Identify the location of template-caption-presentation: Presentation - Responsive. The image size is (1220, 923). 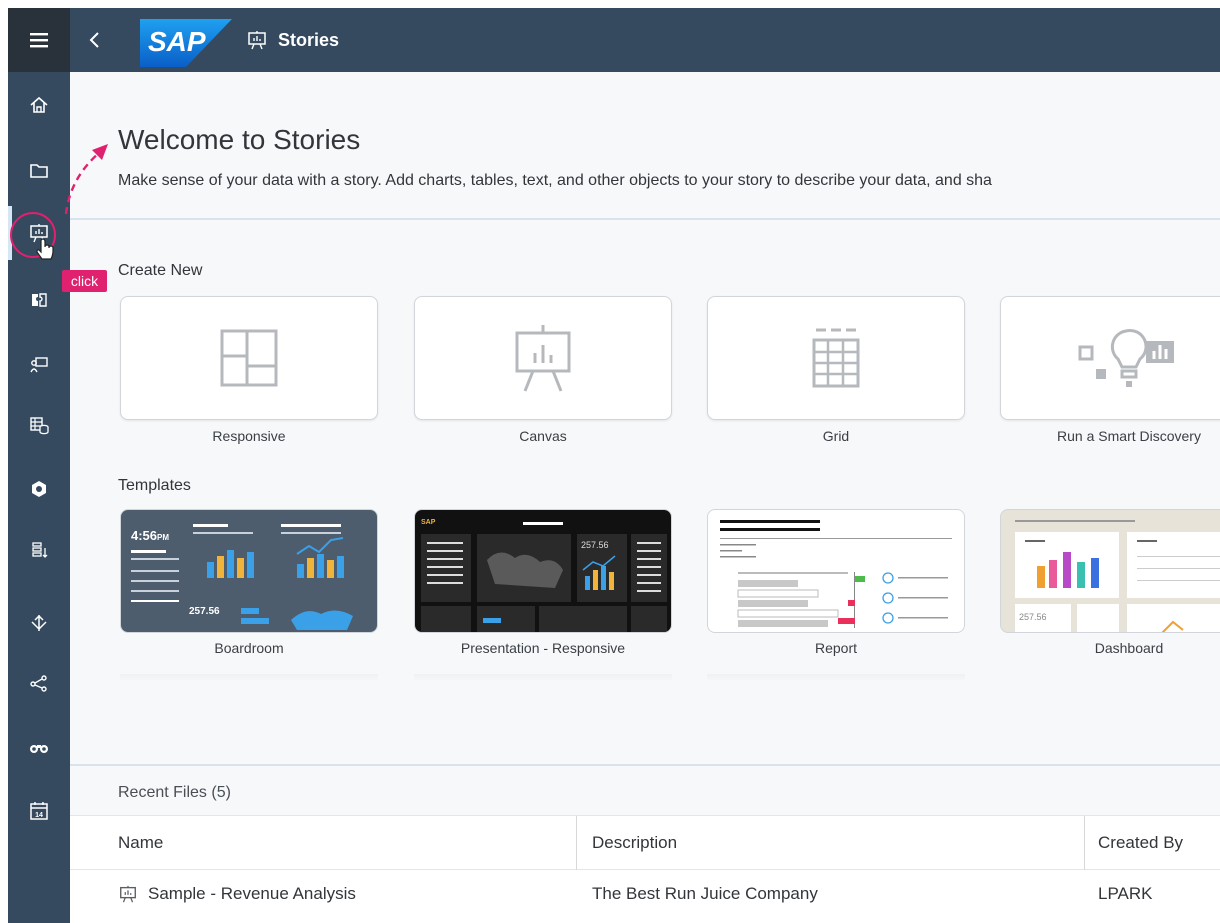
(543, 648).